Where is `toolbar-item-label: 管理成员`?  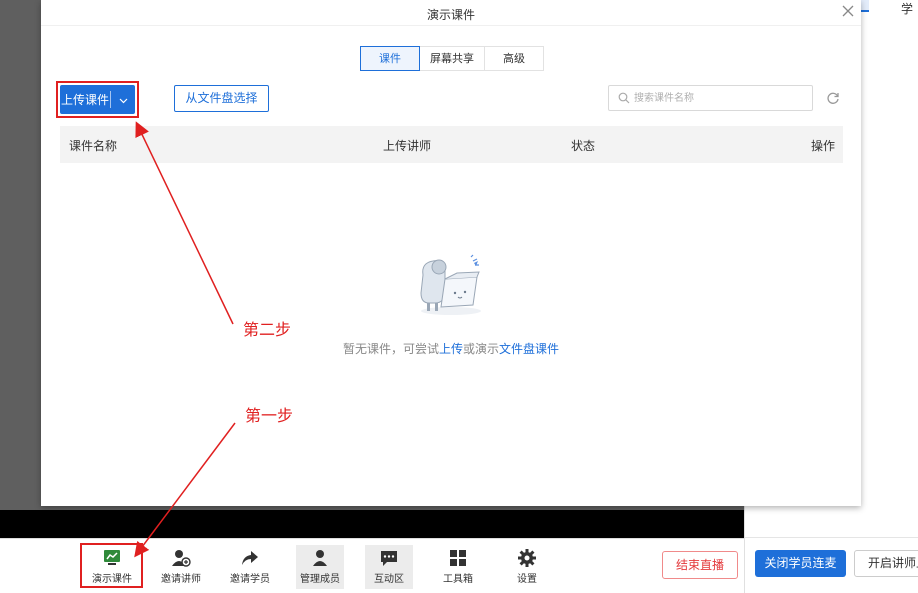 toolbar-item-label: 管理成员 is located at coordinates (320, 579).